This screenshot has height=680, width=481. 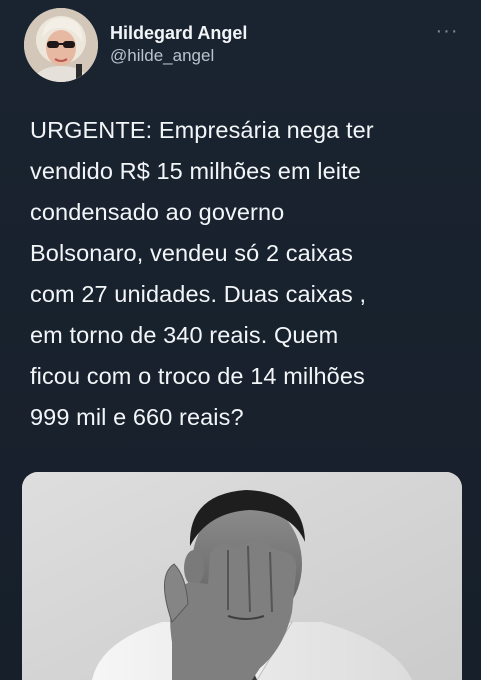 What do you see at coordinates (260, 56) in the screenshot?
I see `user-handle: @hilde_angel` at bounding box center [260, 56].